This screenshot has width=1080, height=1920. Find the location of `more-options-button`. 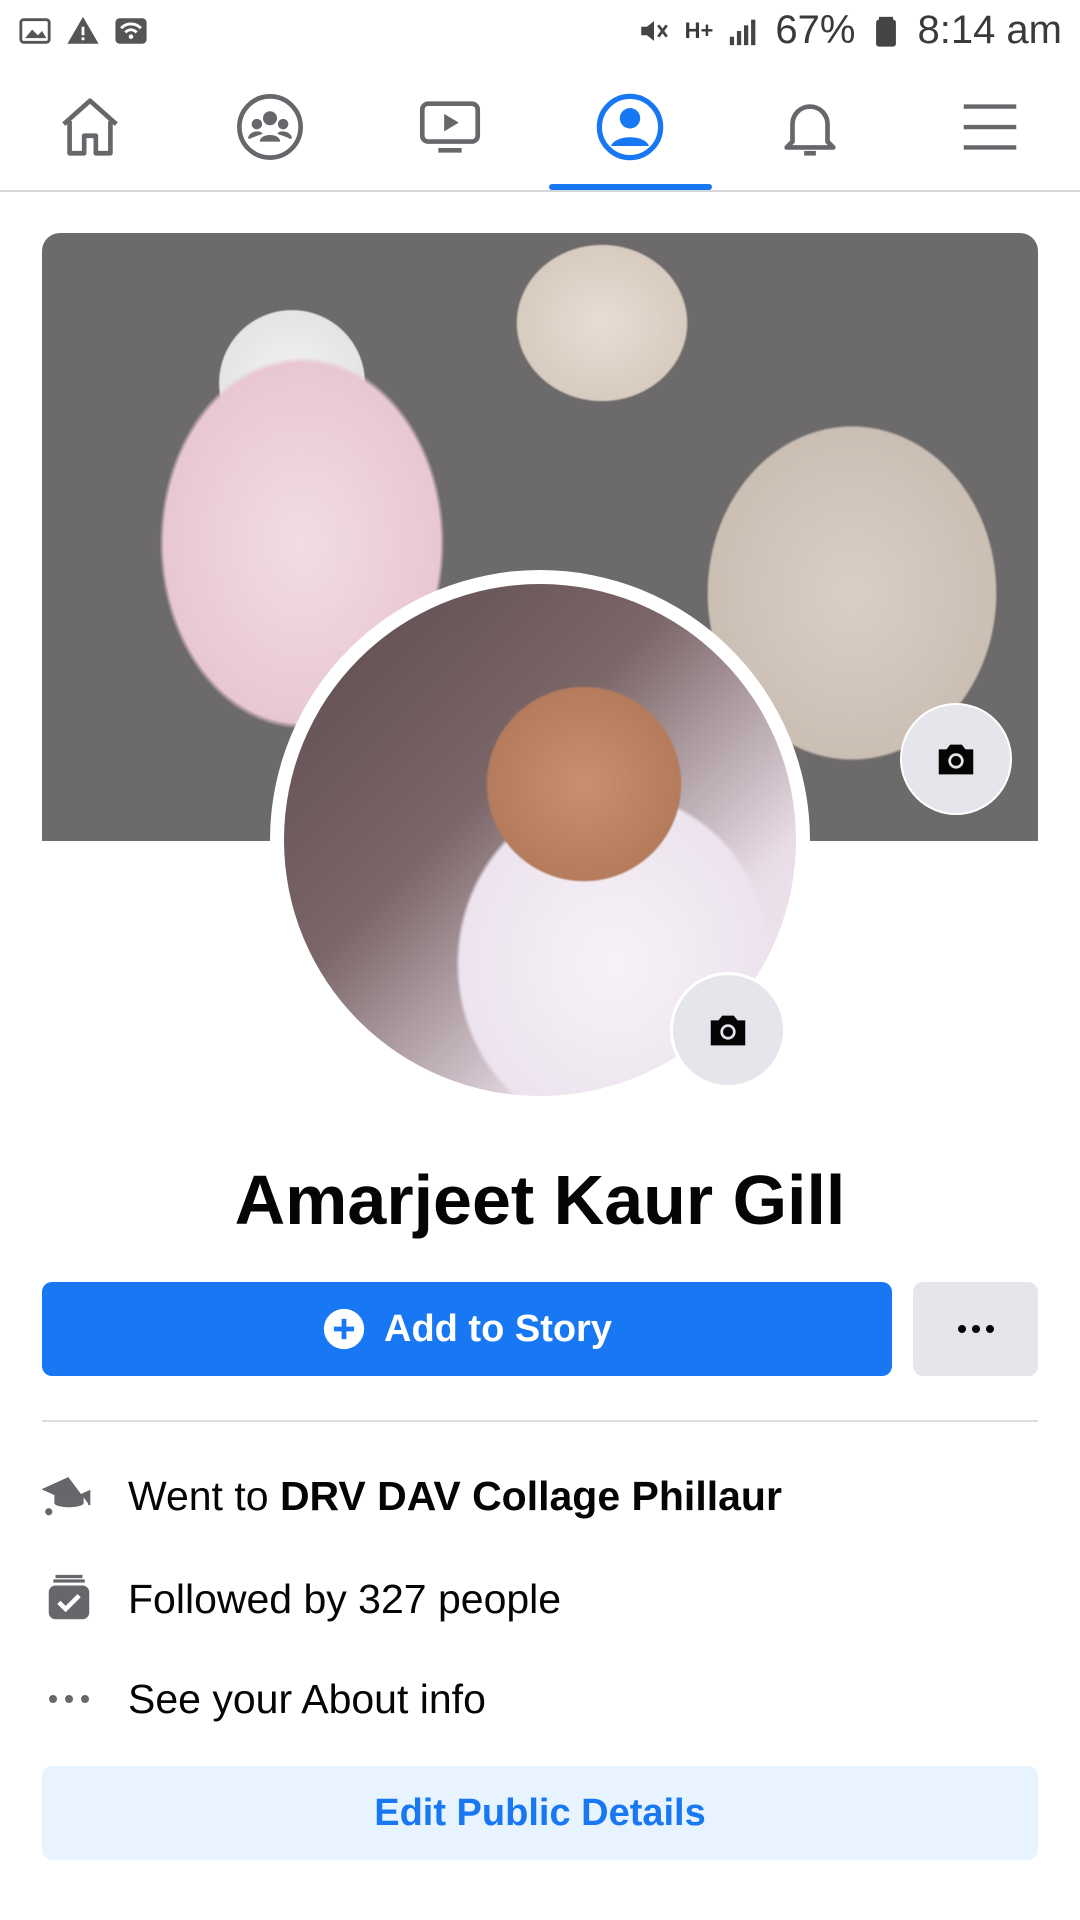

more-options-button is located at coordinates (975, 1329).